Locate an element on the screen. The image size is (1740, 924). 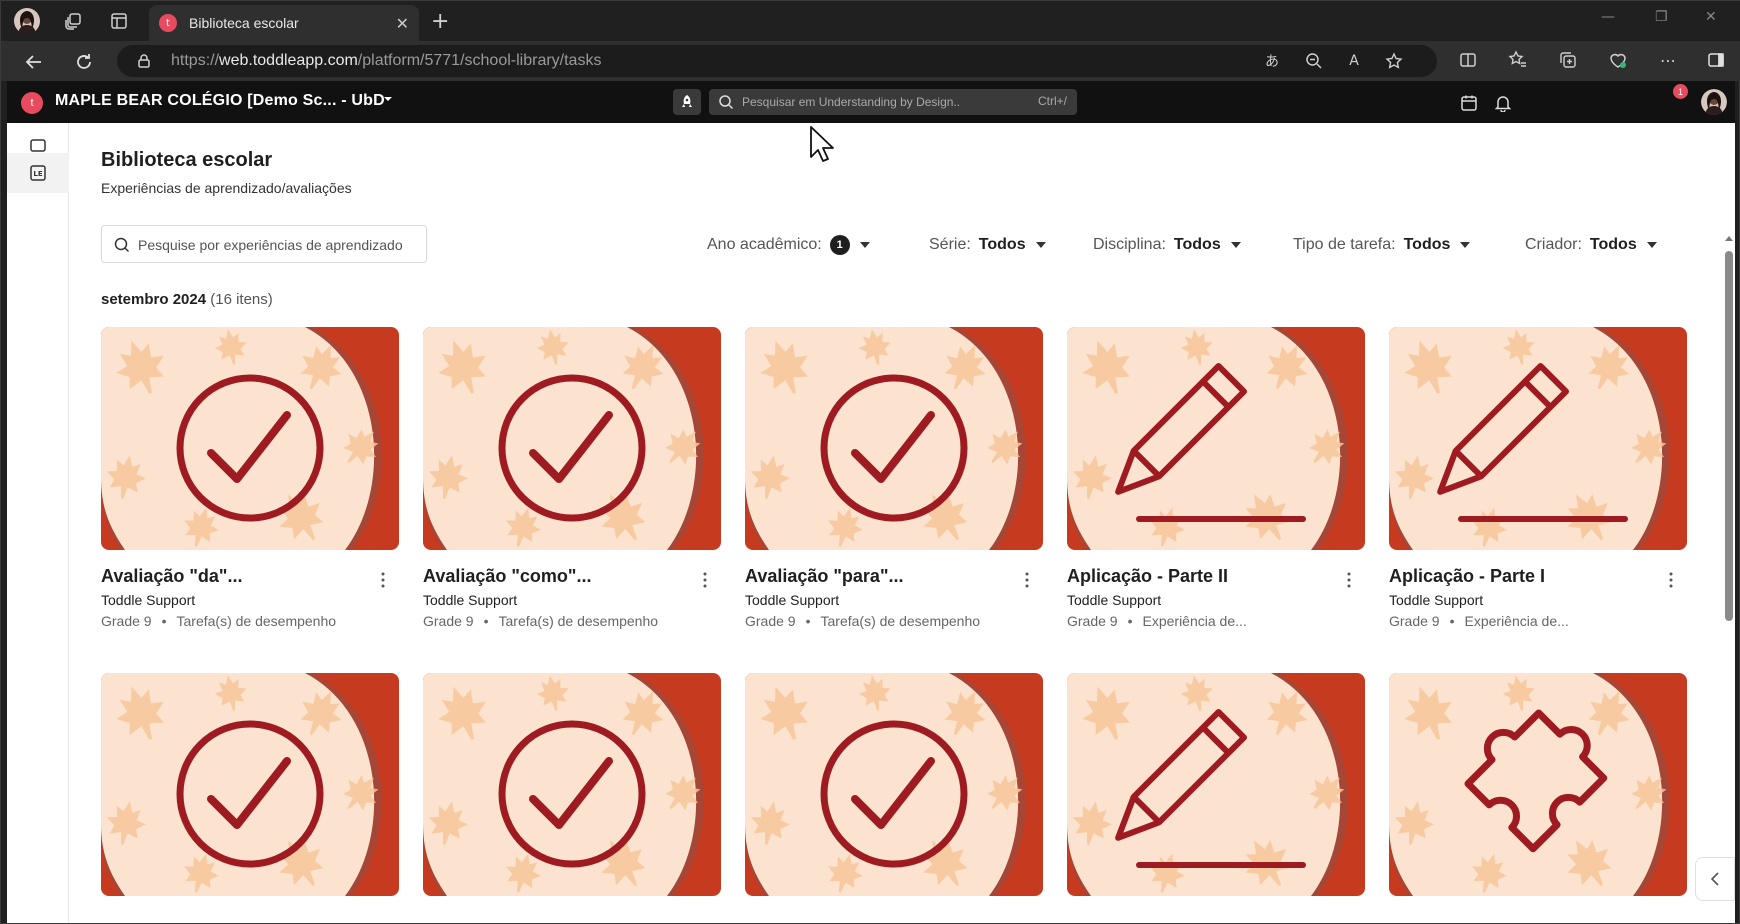
sidebar-toggle-icon is located at coordinates (1716, 60).